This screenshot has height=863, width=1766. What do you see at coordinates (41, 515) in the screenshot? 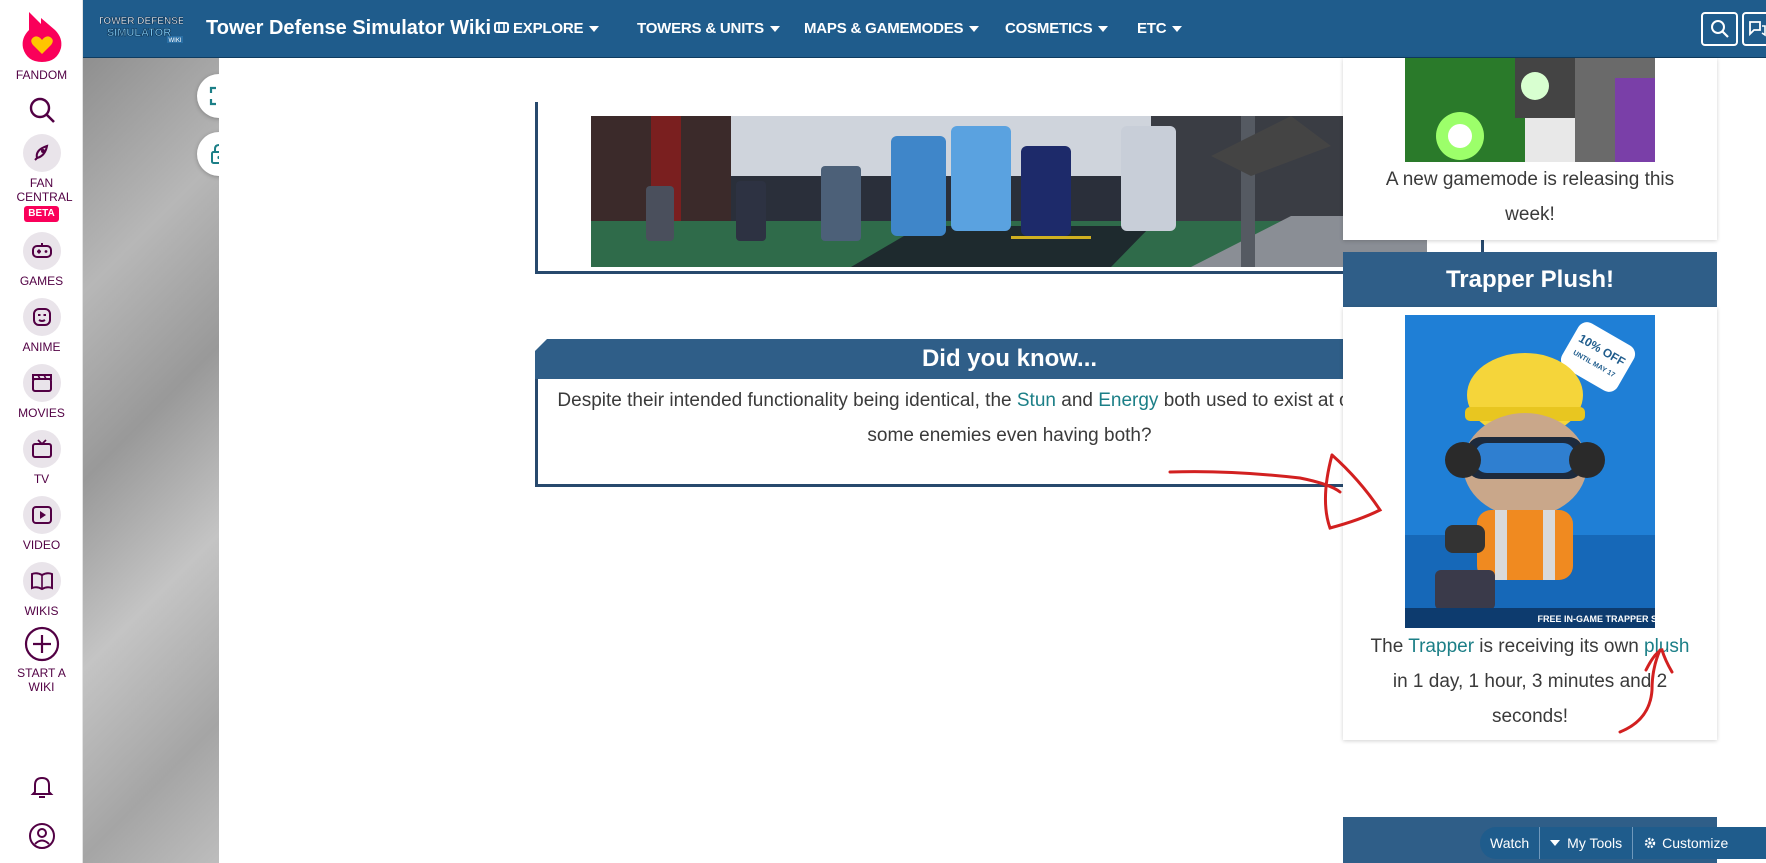
I see `play-icon` at bounding box center [41, 515].